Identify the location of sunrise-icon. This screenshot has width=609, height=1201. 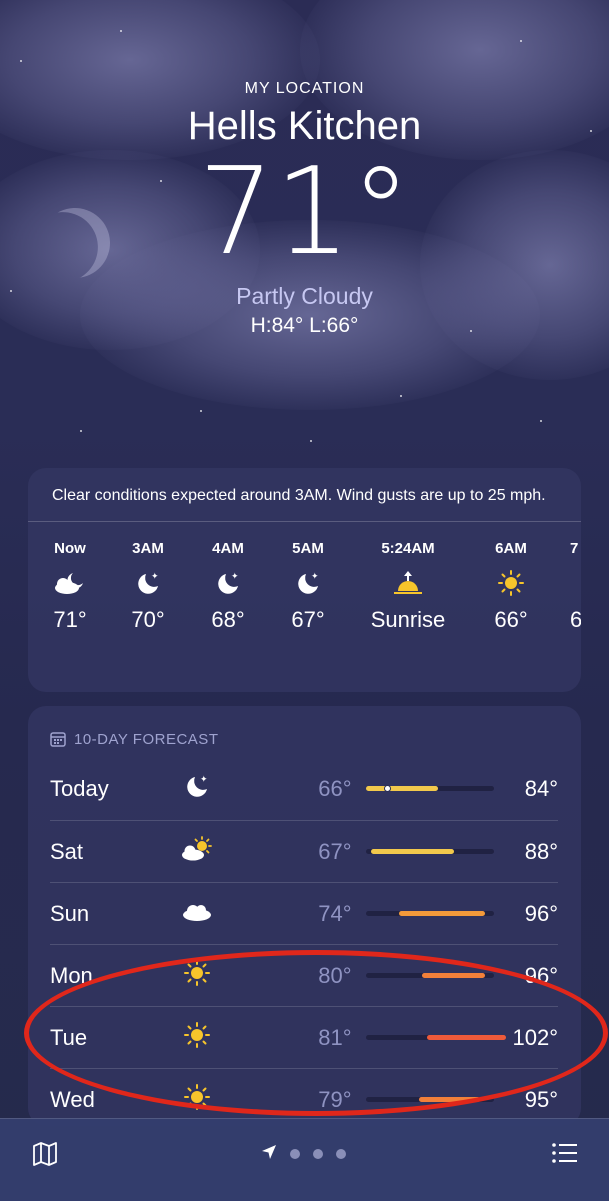
(408, 583).